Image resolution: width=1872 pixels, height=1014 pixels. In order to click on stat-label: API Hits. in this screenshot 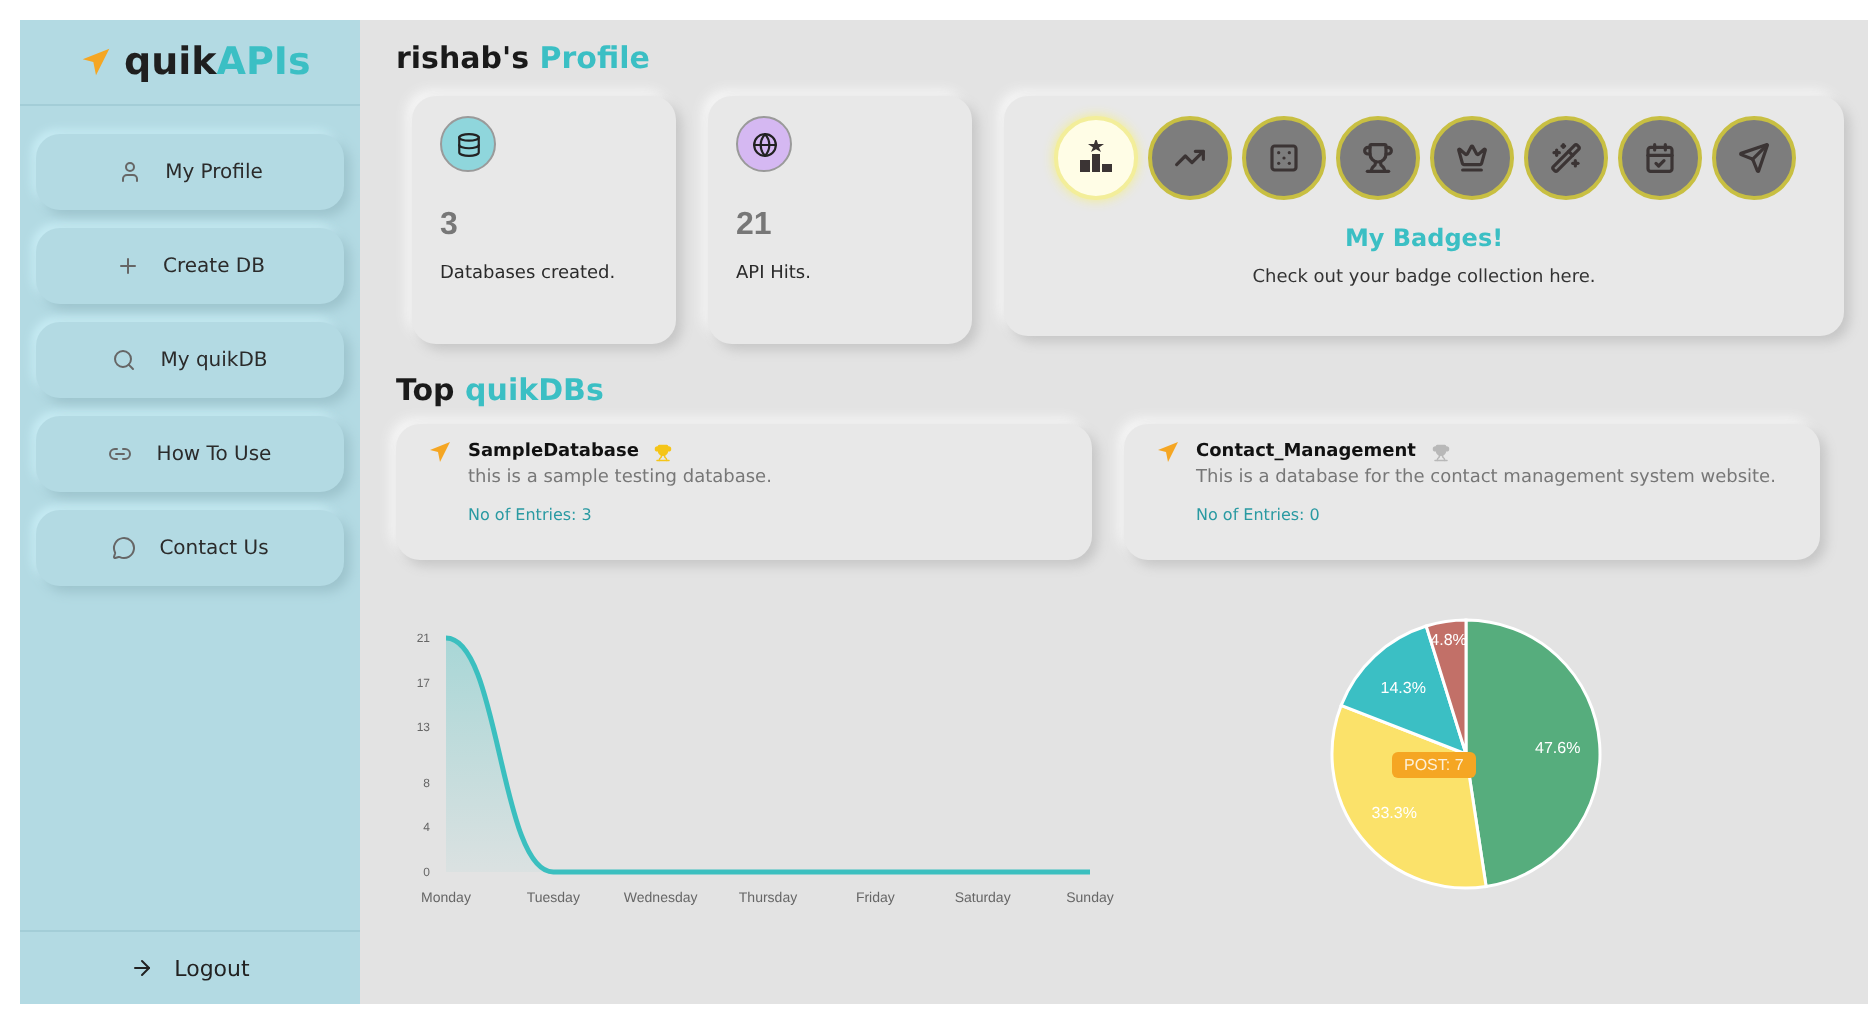, I will do `click(774, 274)`.